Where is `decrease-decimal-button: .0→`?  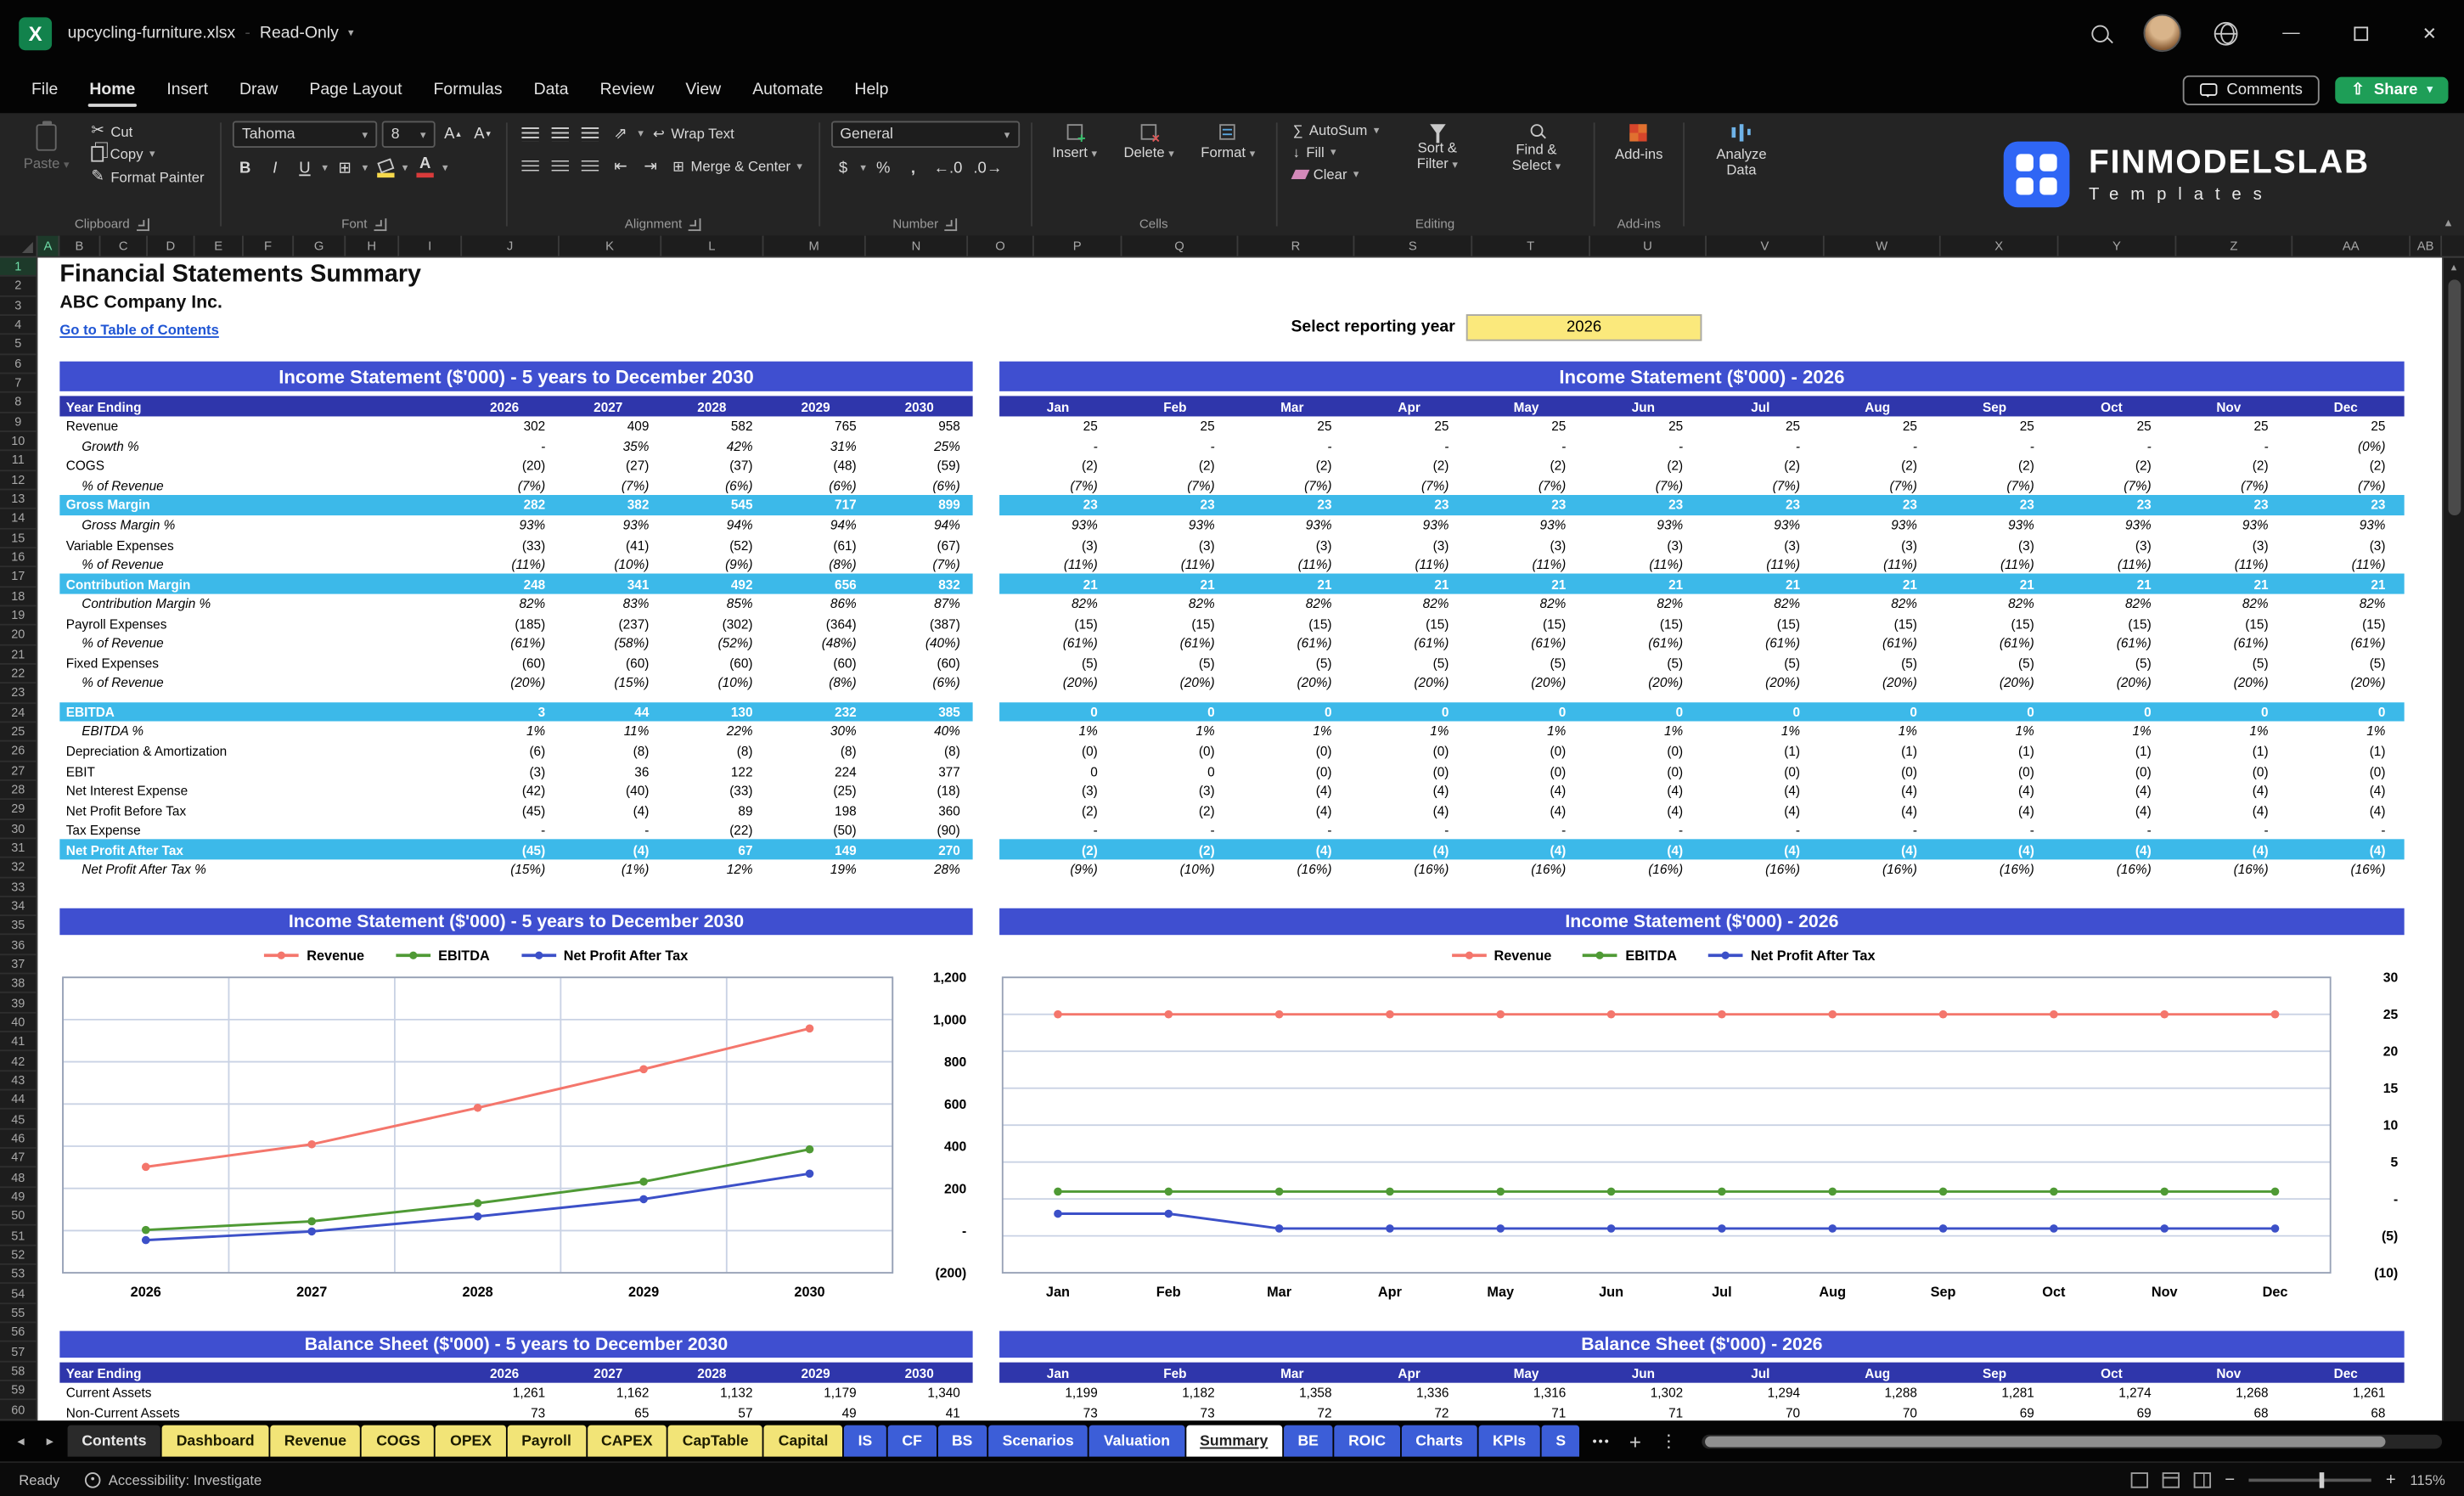
decrease-decimal-button: .0→ is located at coordinates (987, 168).